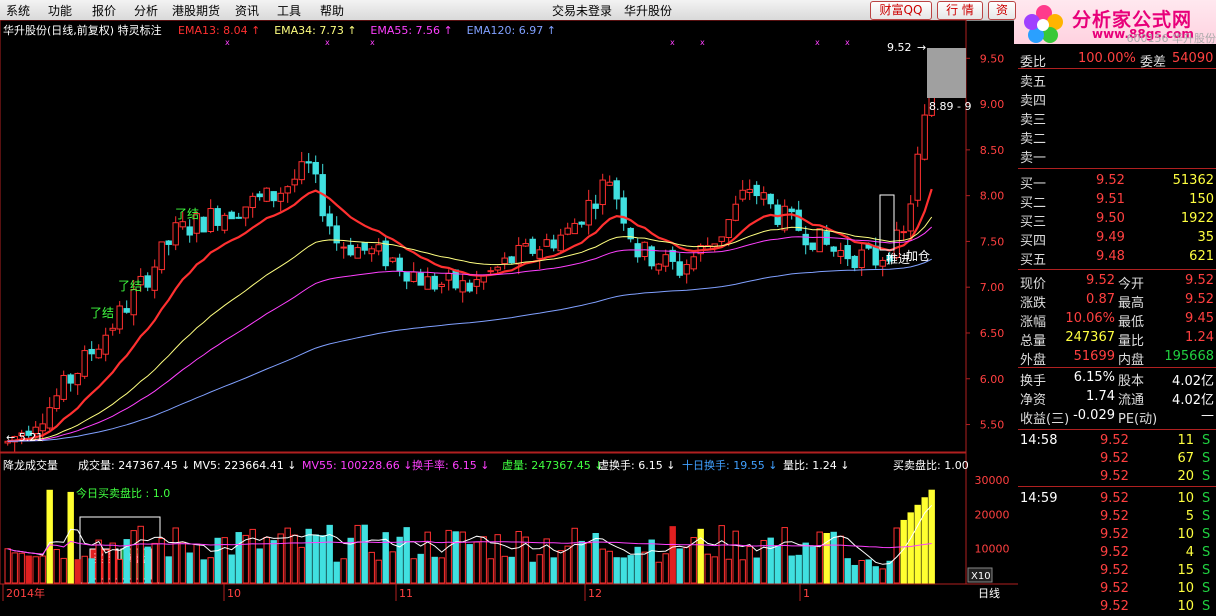  I want to click on menu-item-5: 资讯, so click(247, 10).